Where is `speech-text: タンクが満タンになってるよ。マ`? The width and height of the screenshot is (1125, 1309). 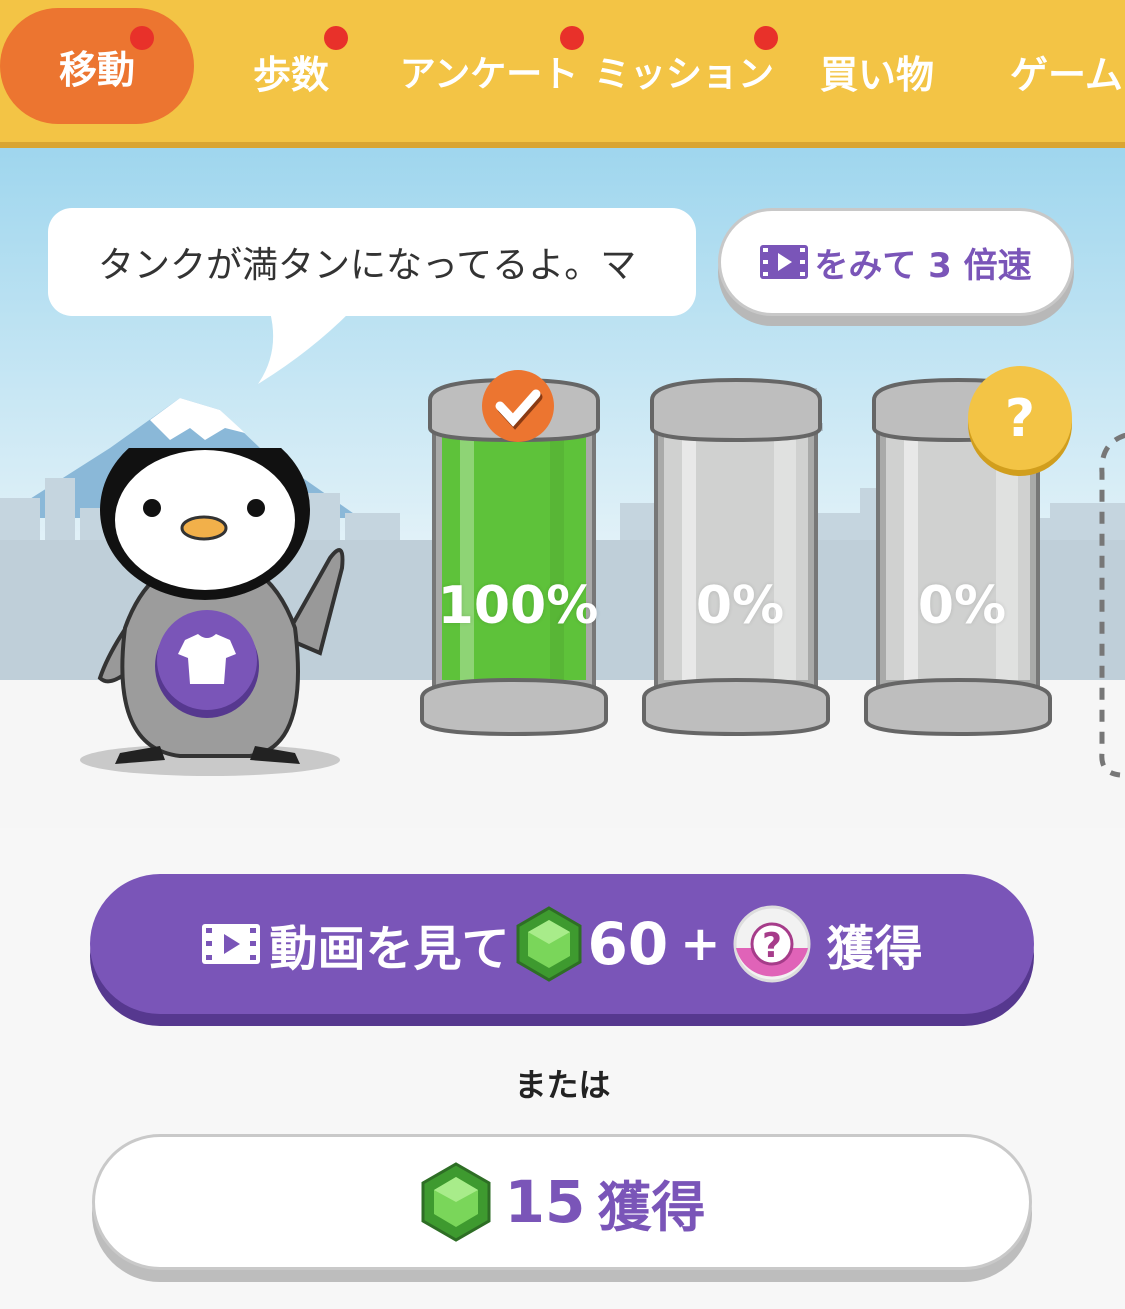 speech-text: タンクが満タンになってるよ。マ is located at coordinates (367, 265).